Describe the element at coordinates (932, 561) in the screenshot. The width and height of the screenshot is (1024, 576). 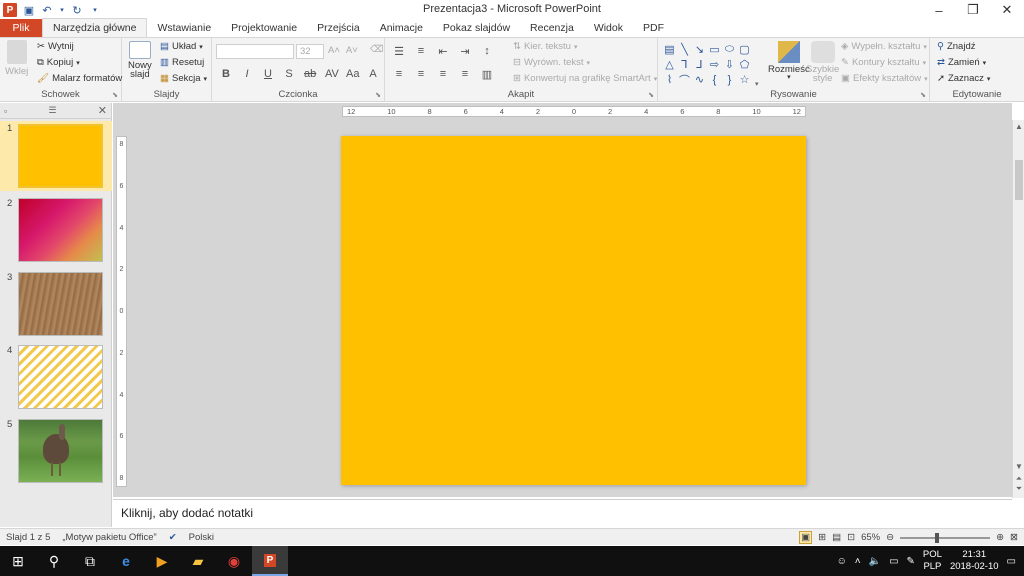
I see `input-language: POL PLP` at that location.